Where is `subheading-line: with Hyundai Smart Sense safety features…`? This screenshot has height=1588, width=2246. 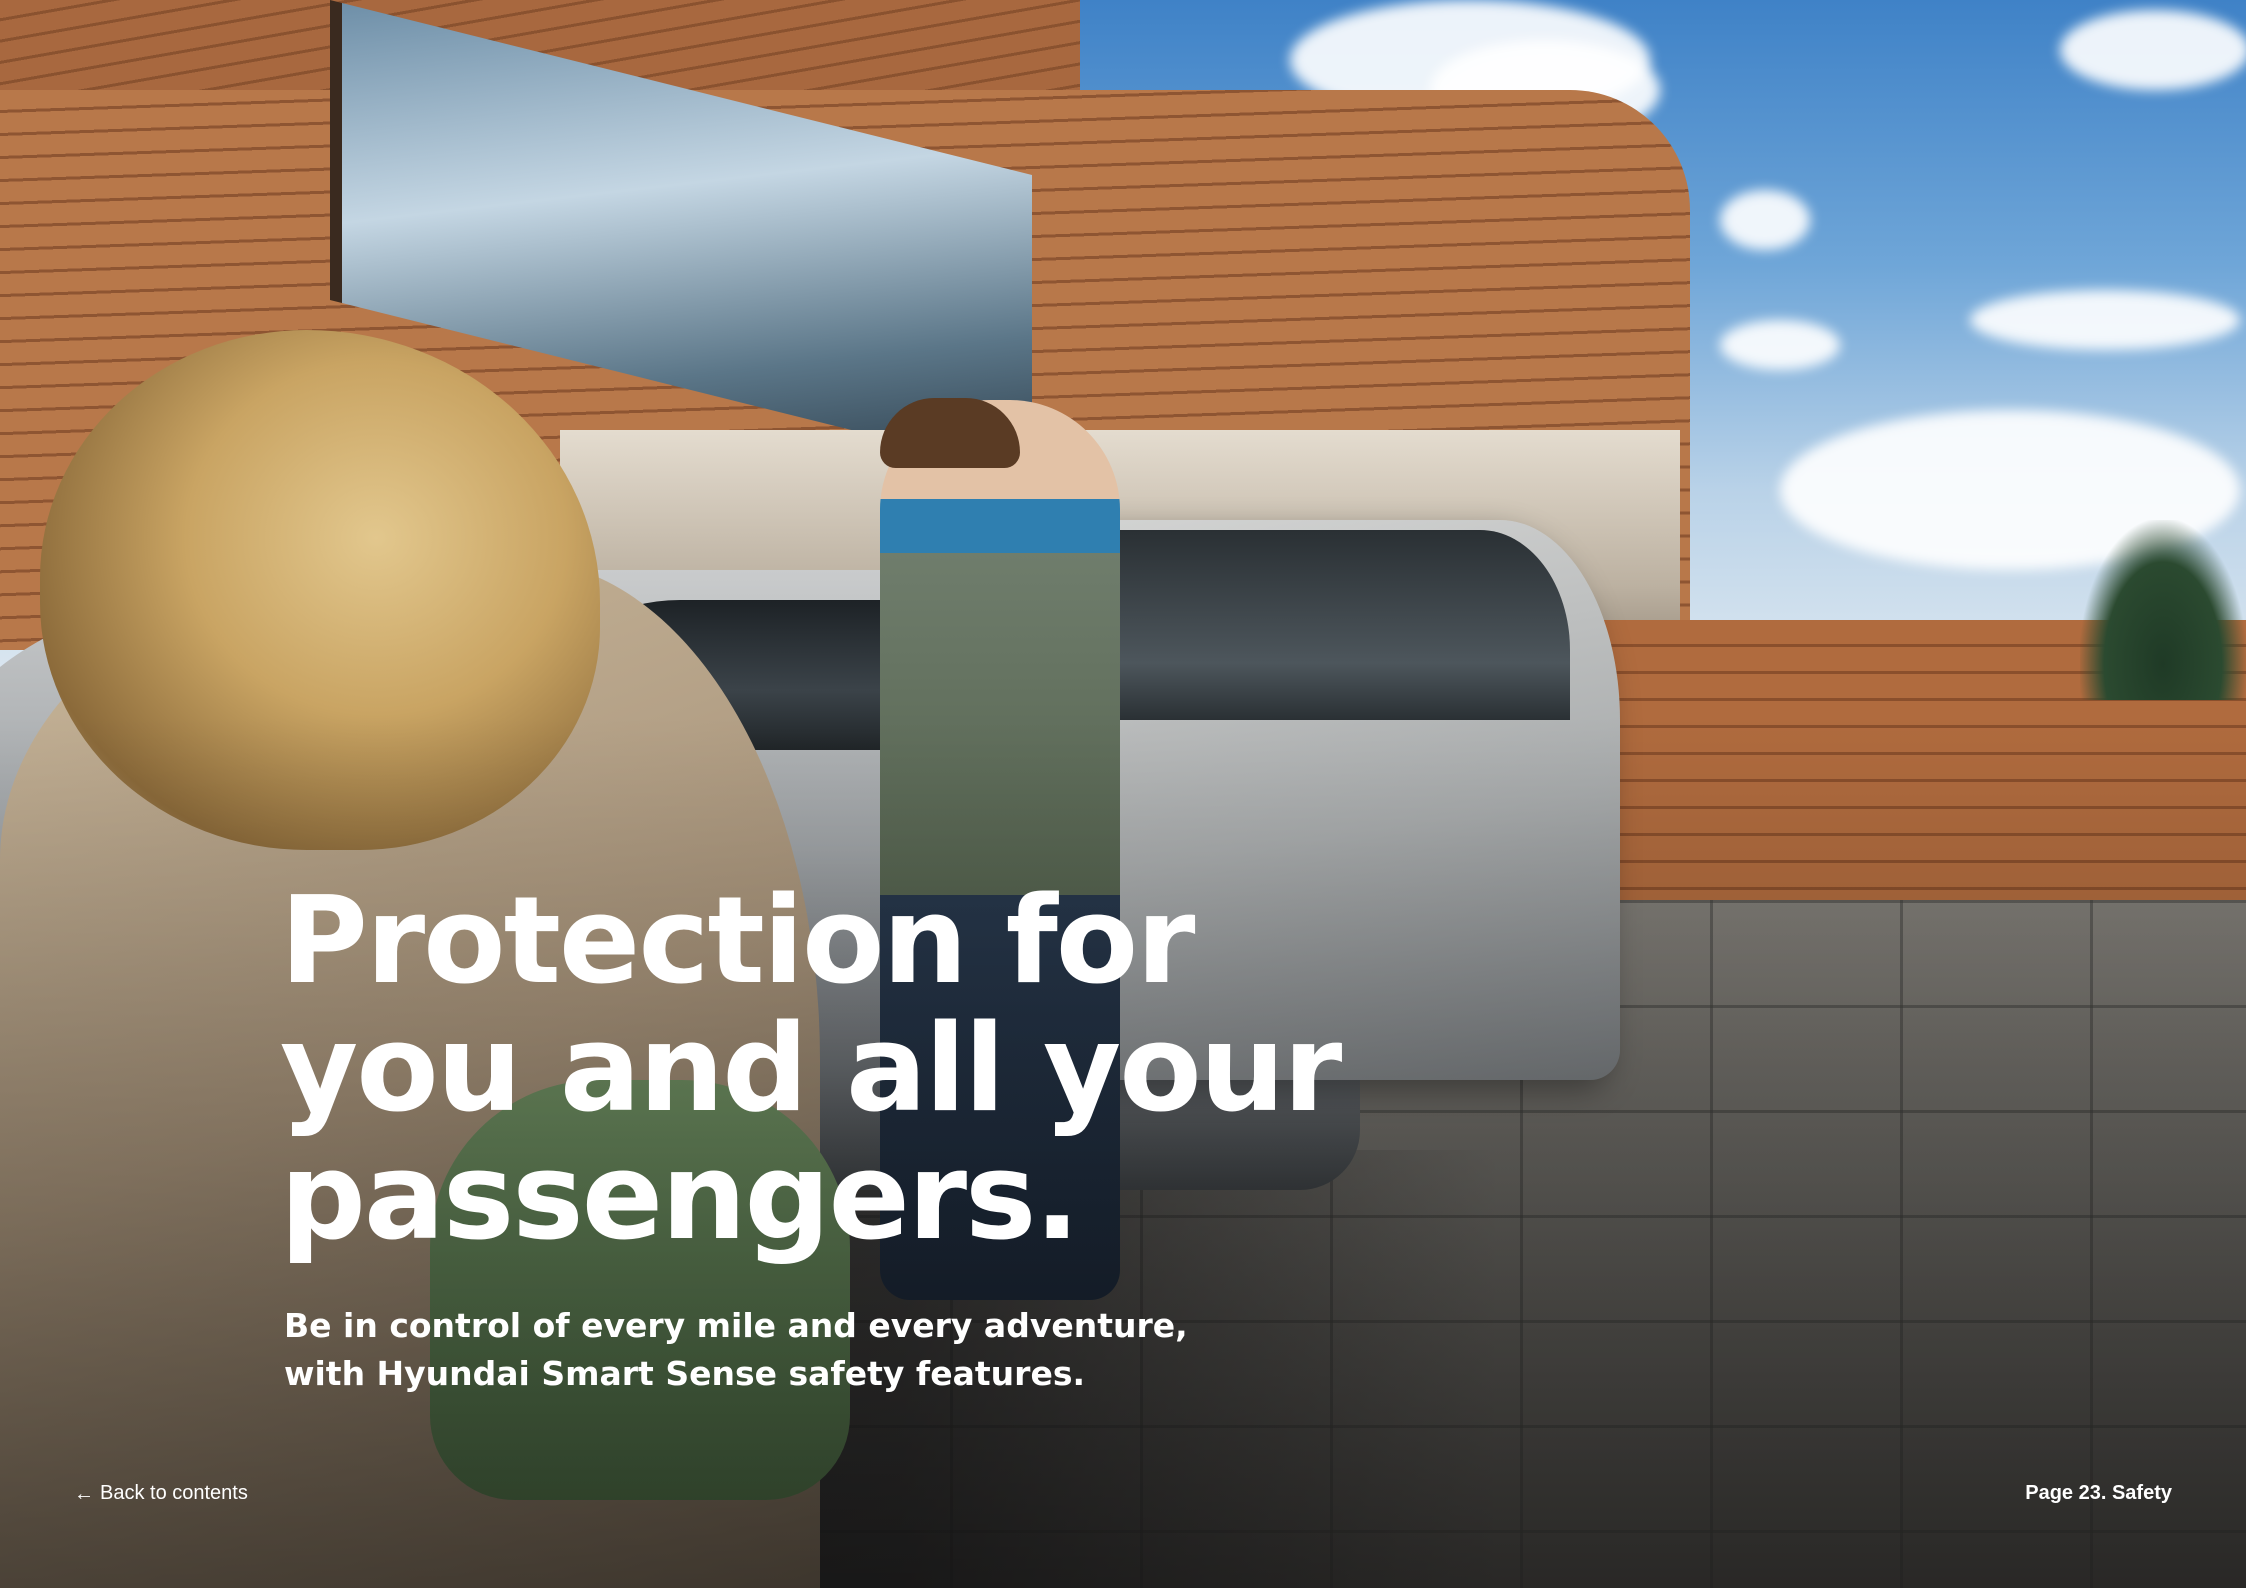
subheading-line: with Hyundai Smart Sense safety features… is located at coordinates (685, 1373).